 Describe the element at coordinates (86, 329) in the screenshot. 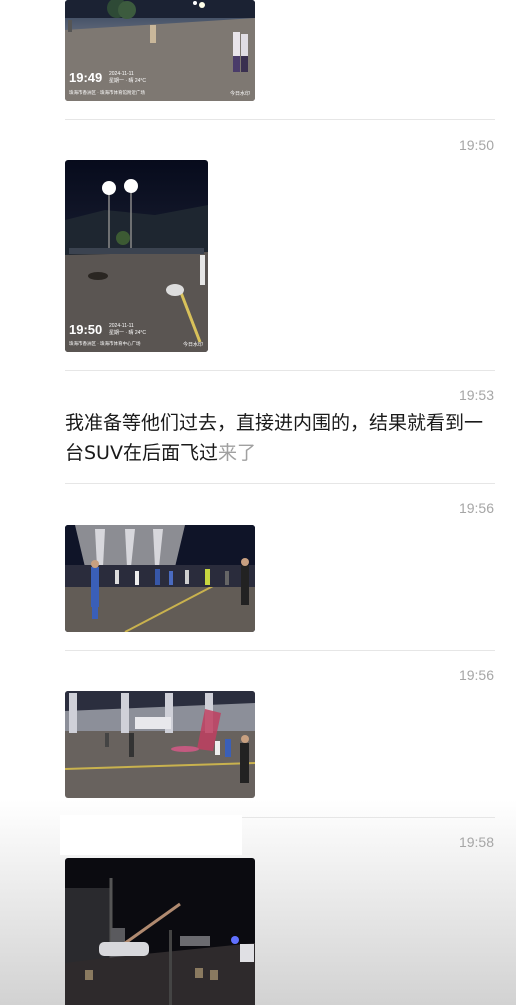

I see `stamp-time: 19:50` at that location.